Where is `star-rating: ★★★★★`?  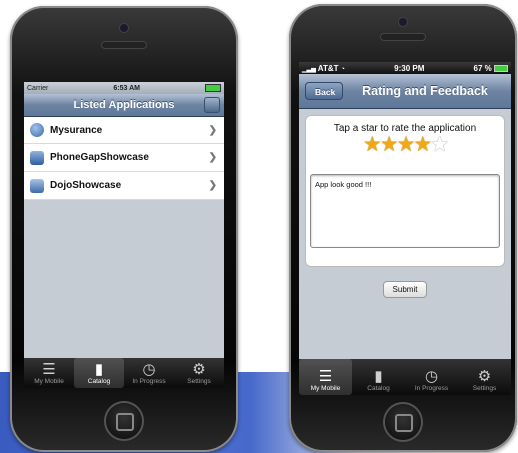 star-rating: ★★★★★ is located at coordinates (405, 145).